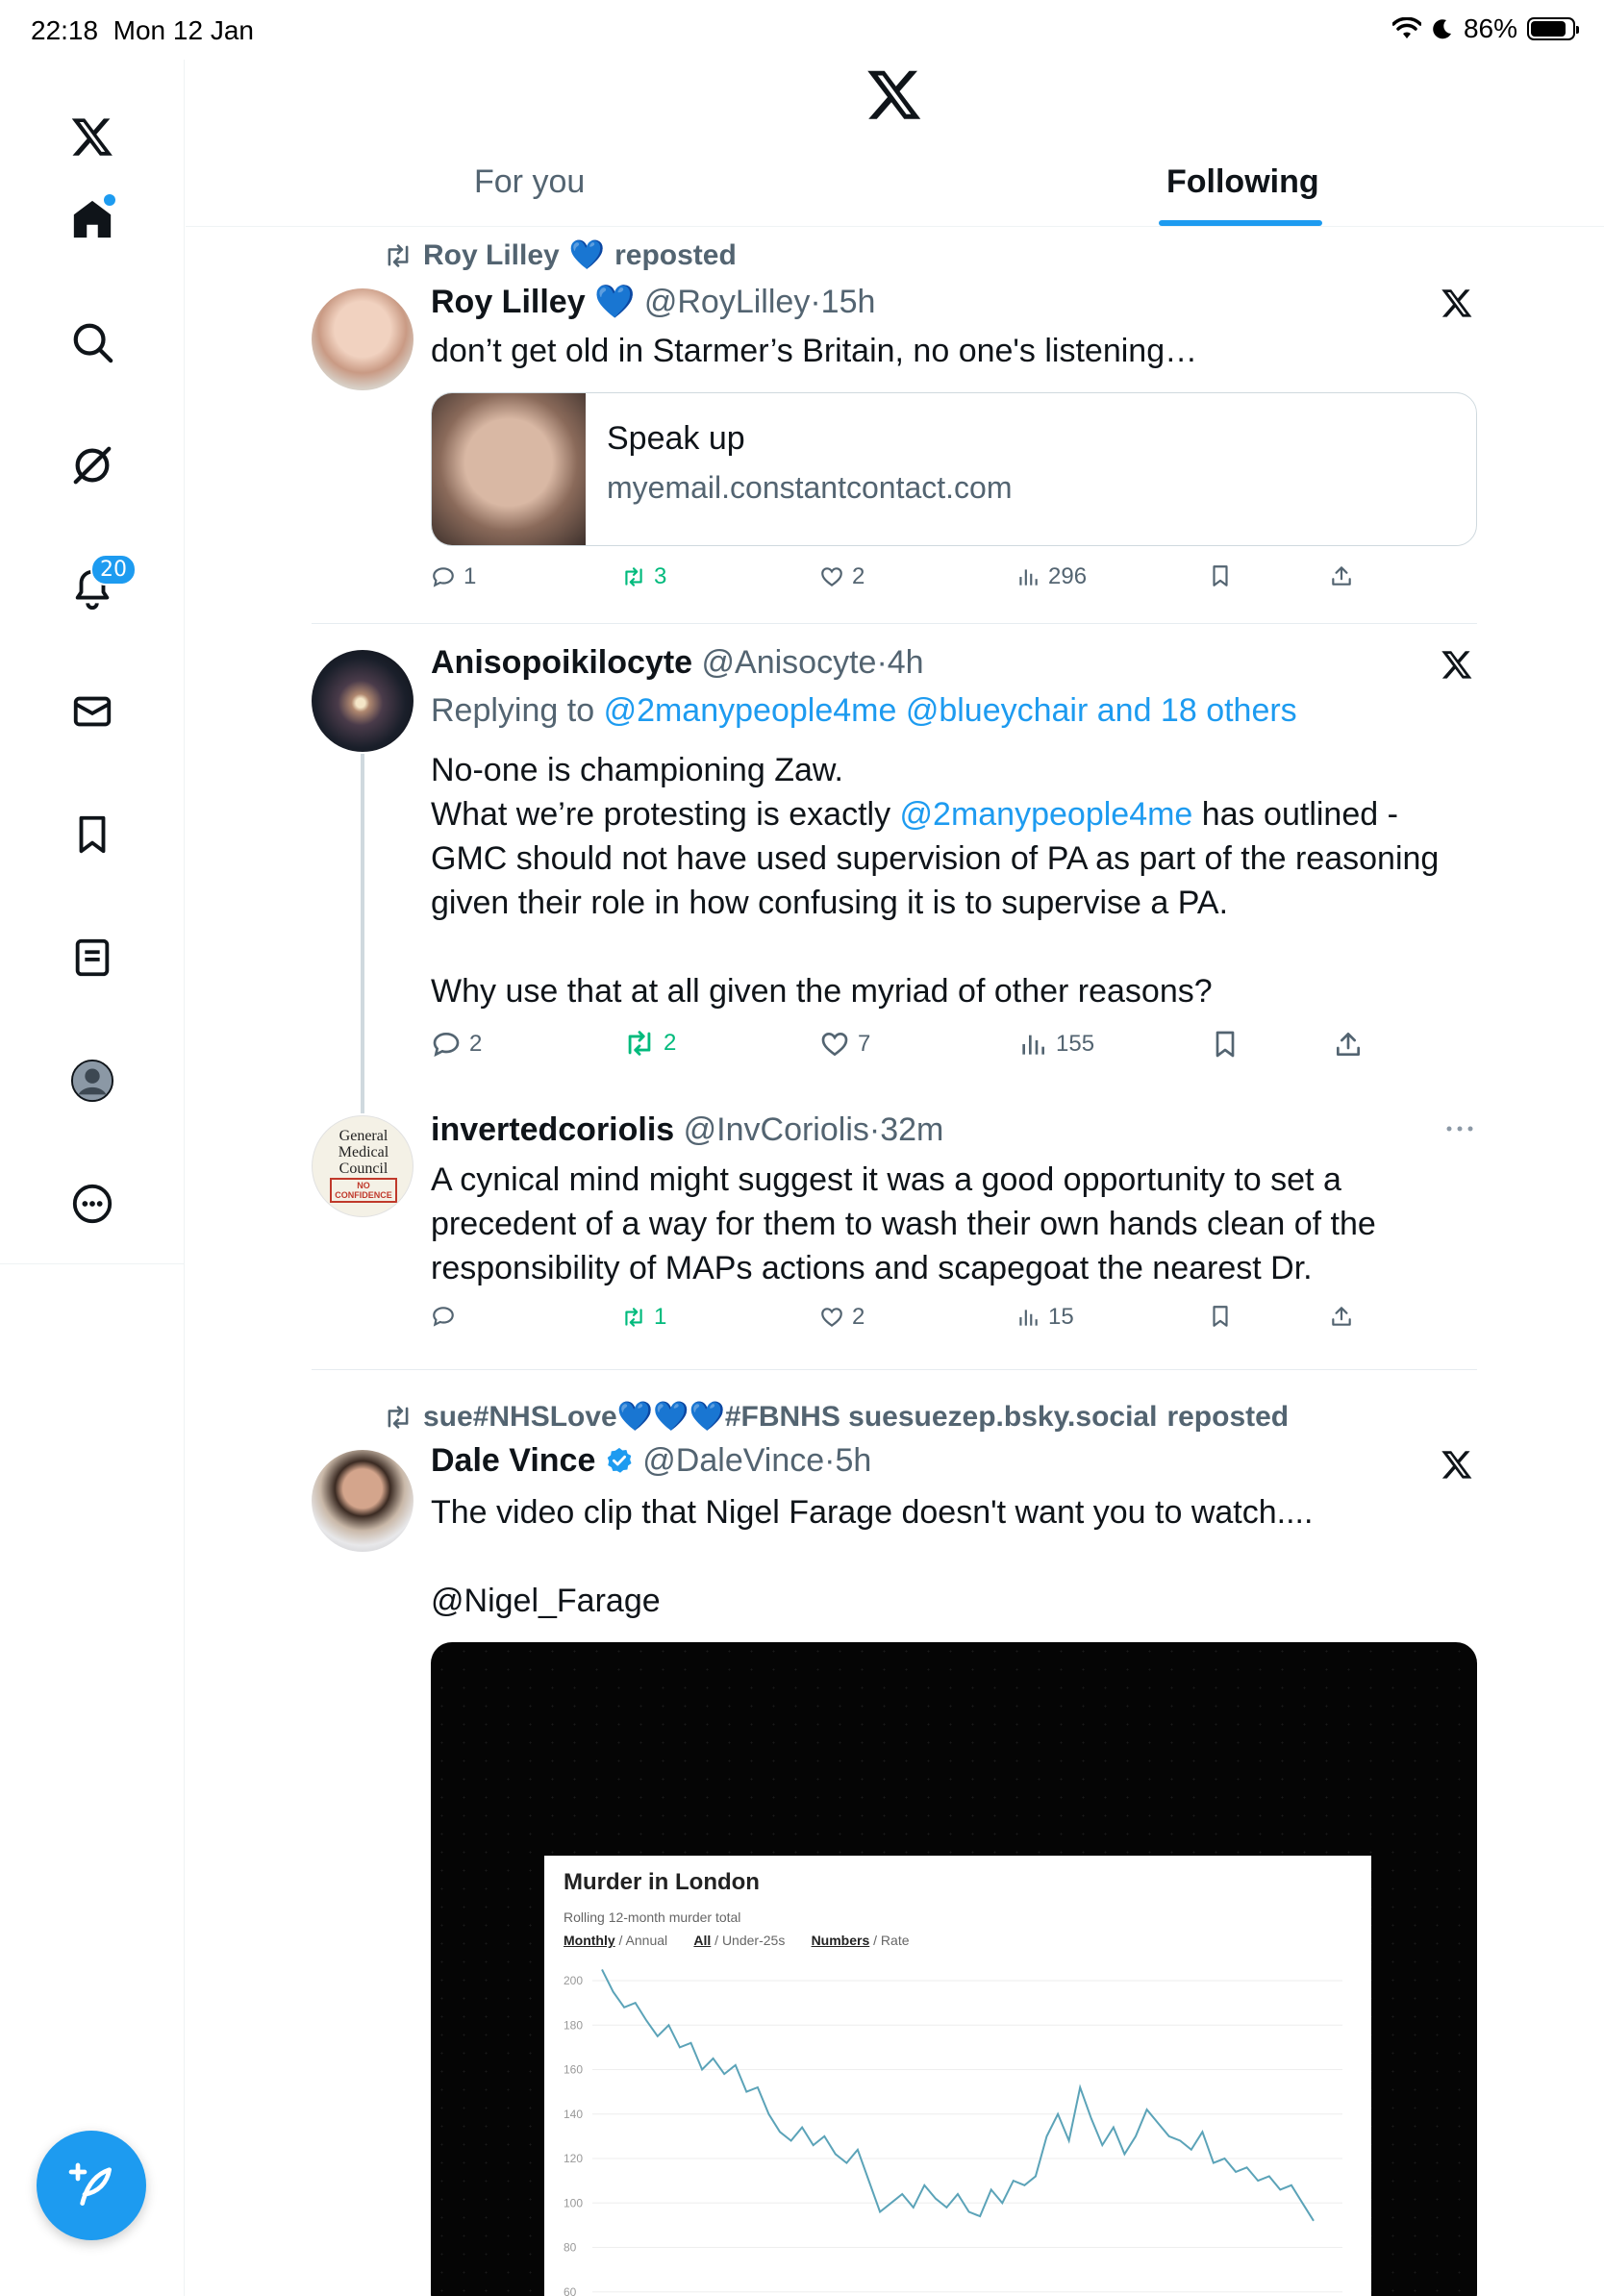 The height and width of the screenshot is (2296, 1604). What do you see at coordinates (892, 582) in the screenshot?
I see `tweet-actions: 1 3 2 296` at bounding box center [892, 582].